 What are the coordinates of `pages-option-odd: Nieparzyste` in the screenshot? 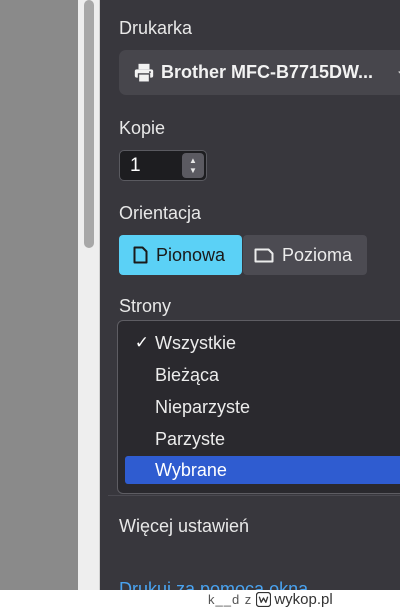 It's located at (262, 407).